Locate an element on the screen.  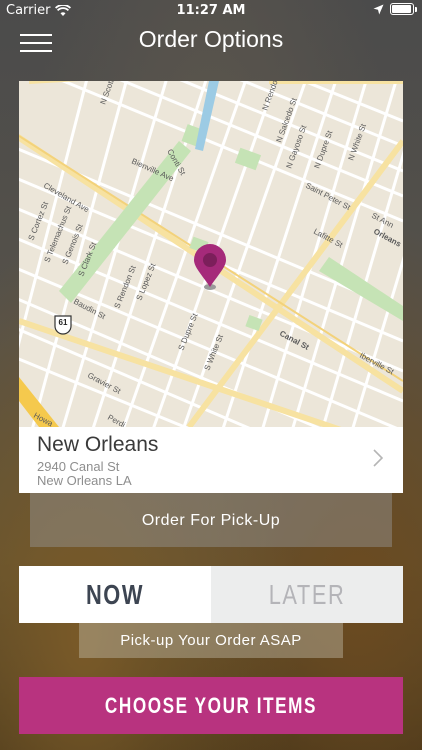
timing-segmented-control: NOW LATER is located at coordinates (211, 594).